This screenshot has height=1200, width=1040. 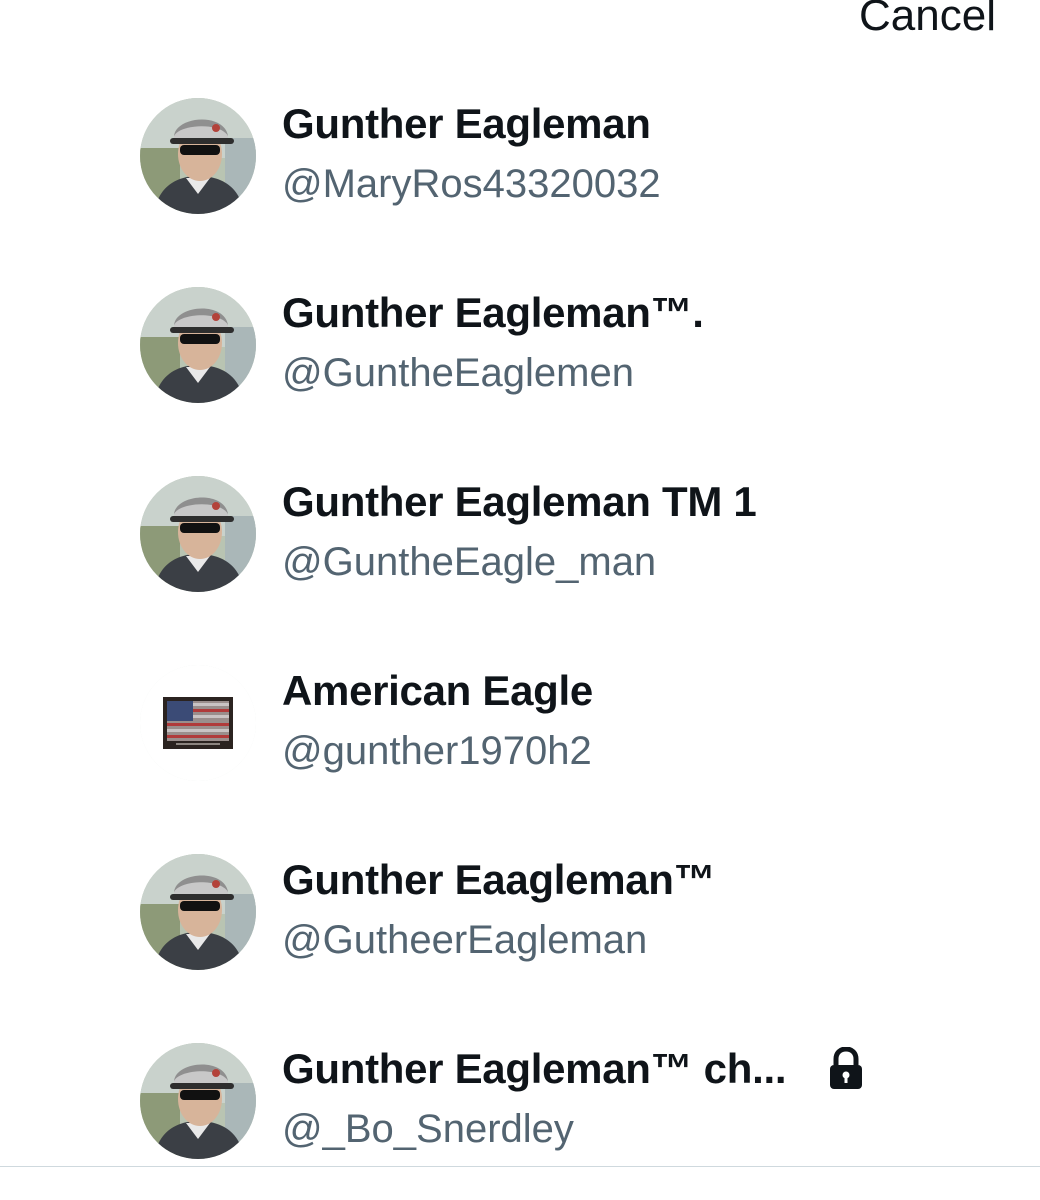 What do you see at coordinates (469, 562) in the screenshot?
I see `account-handle: @GuntheEagle_man` at bounding box center [469, 562].